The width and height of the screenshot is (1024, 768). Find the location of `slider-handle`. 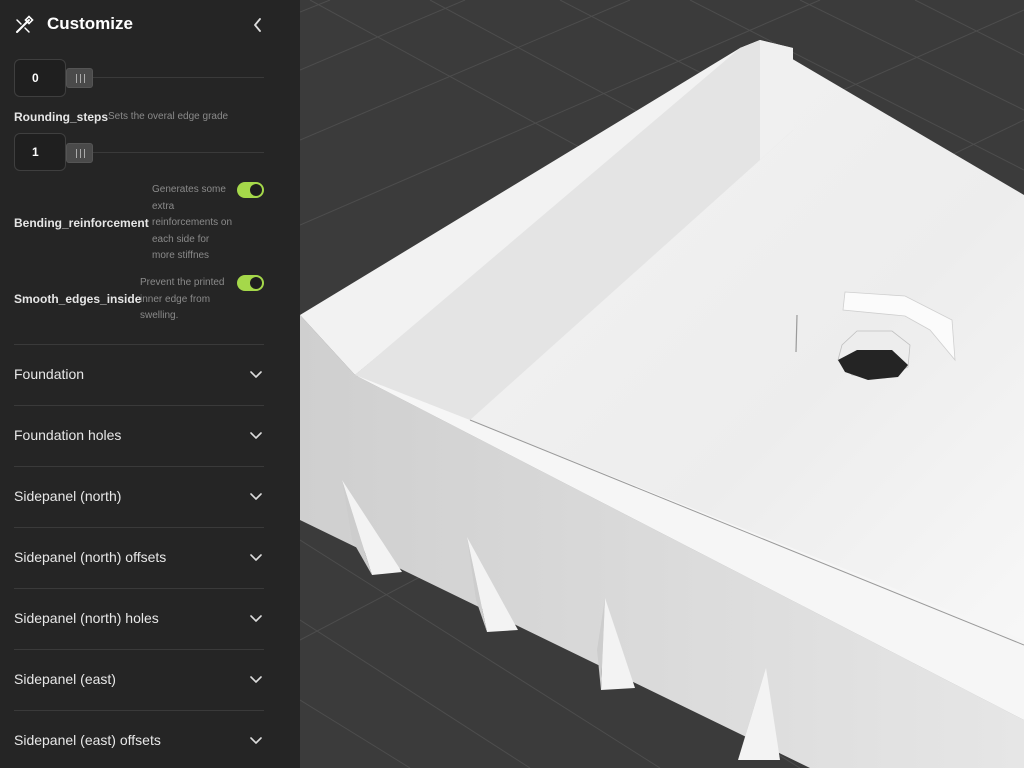

slider-handle is located at coordinates (79, 78).